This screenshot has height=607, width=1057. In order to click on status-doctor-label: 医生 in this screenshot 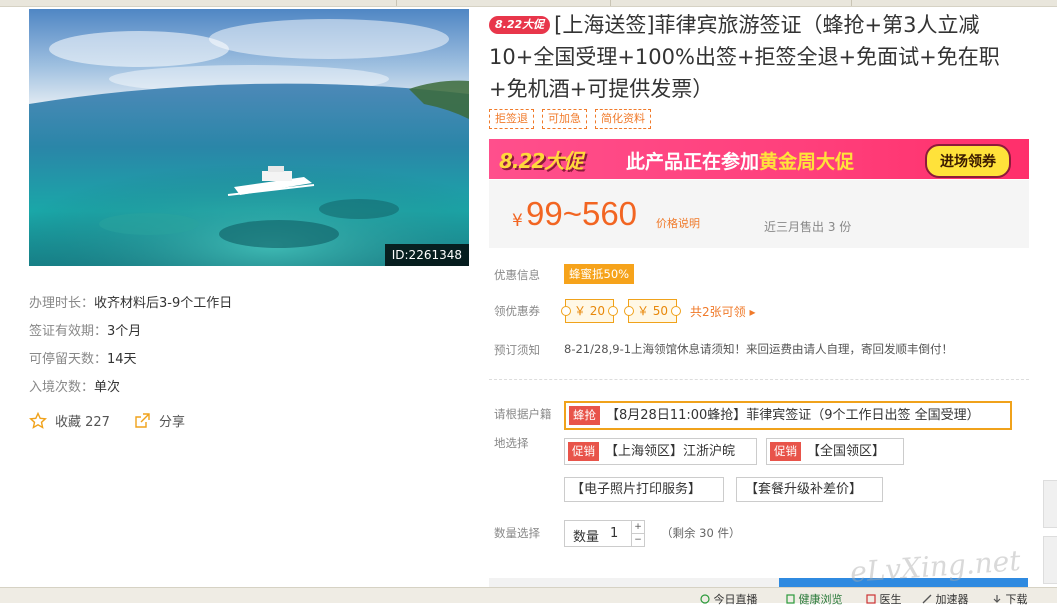, I will do `click(890, 599)`.